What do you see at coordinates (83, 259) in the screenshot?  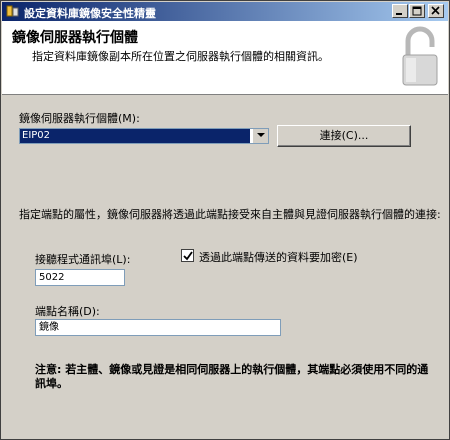 I see `port-label: 接聽程式通訊埠(L):` at bounding box center [83, 259].